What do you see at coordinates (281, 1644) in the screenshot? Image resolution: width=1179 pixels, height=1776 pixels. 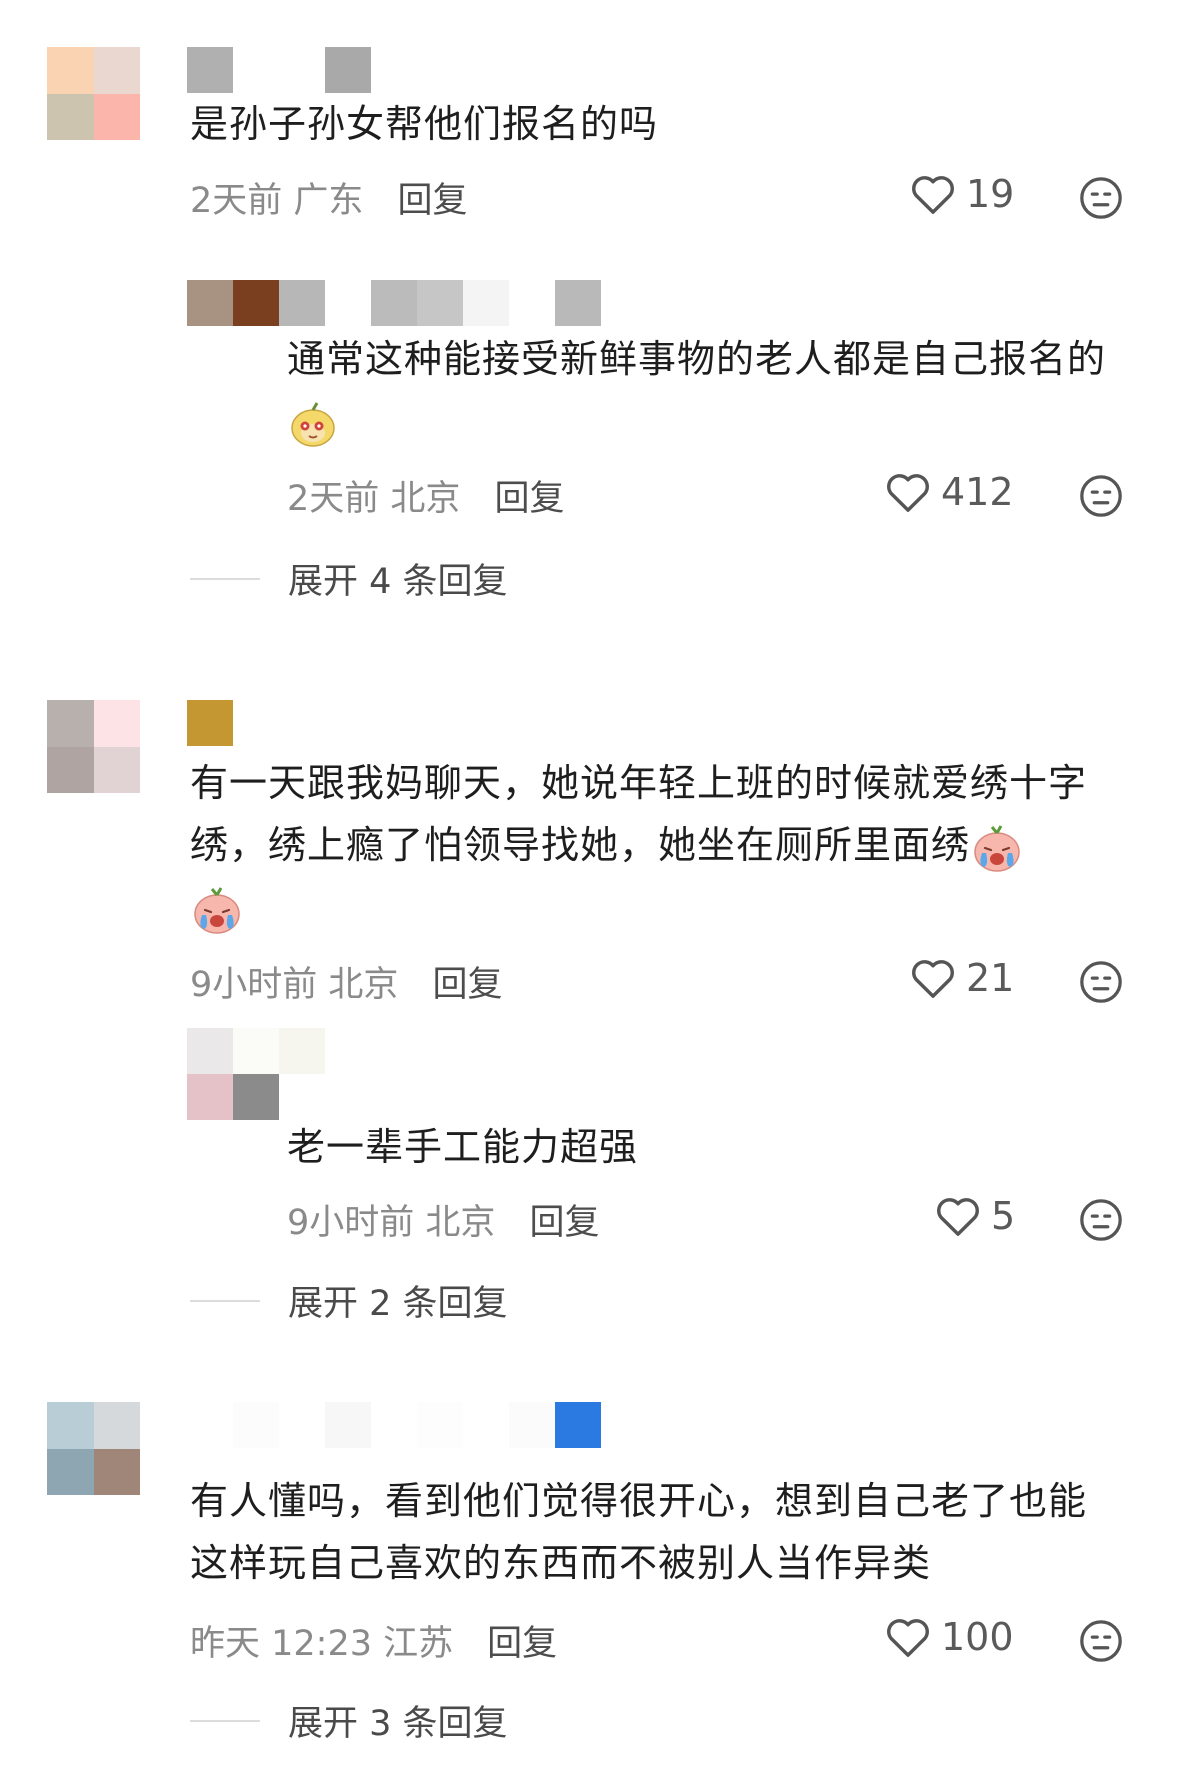 I see `comment-time: 昨天 12:23` at bounding box center [281, 1644].